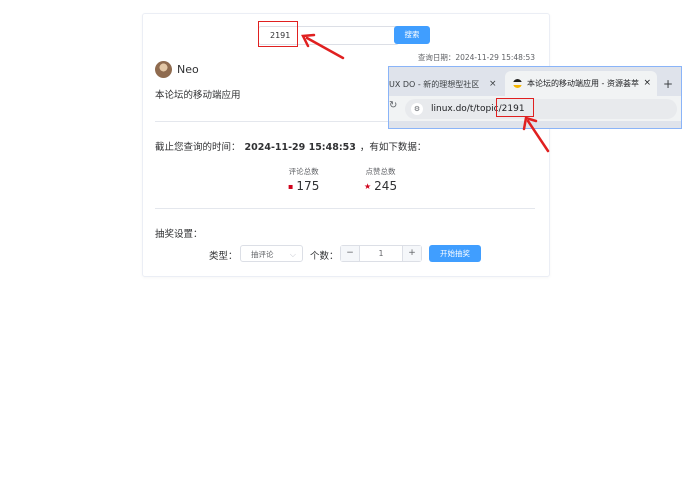  Describe the element at coordinates (425, 93) in the screenshot. I see `annotation-arrows` at that location.